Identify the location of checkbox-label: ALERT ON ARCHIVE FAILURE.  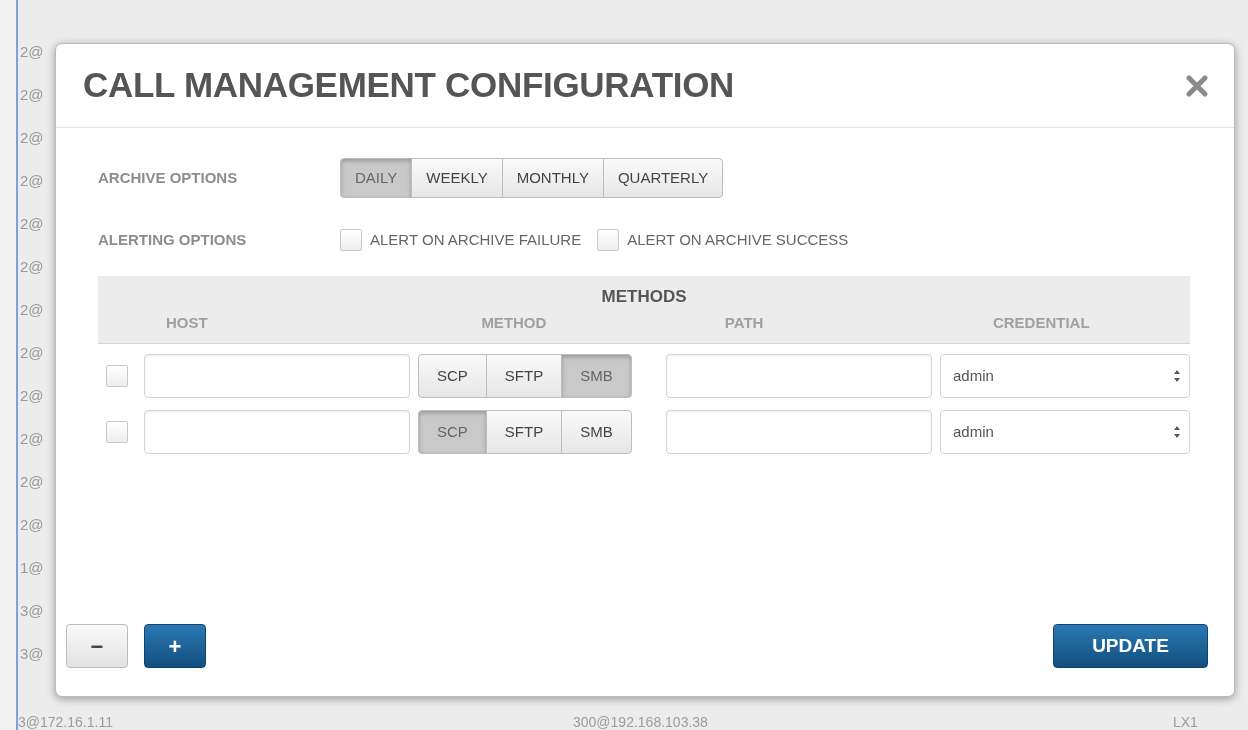
(476, 239).